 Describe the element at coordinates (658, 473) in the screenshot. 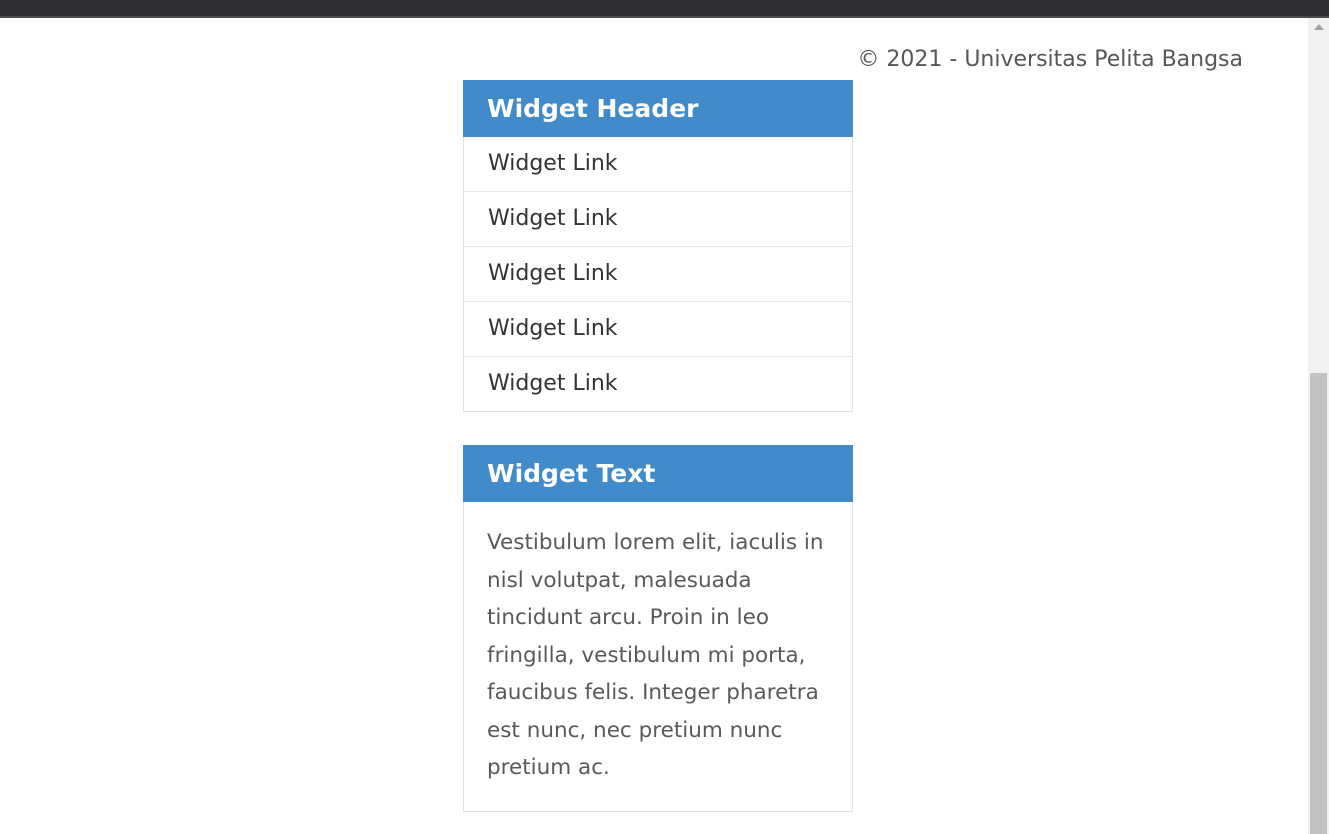

I see `widget-text-title: Widget Text` at that location.